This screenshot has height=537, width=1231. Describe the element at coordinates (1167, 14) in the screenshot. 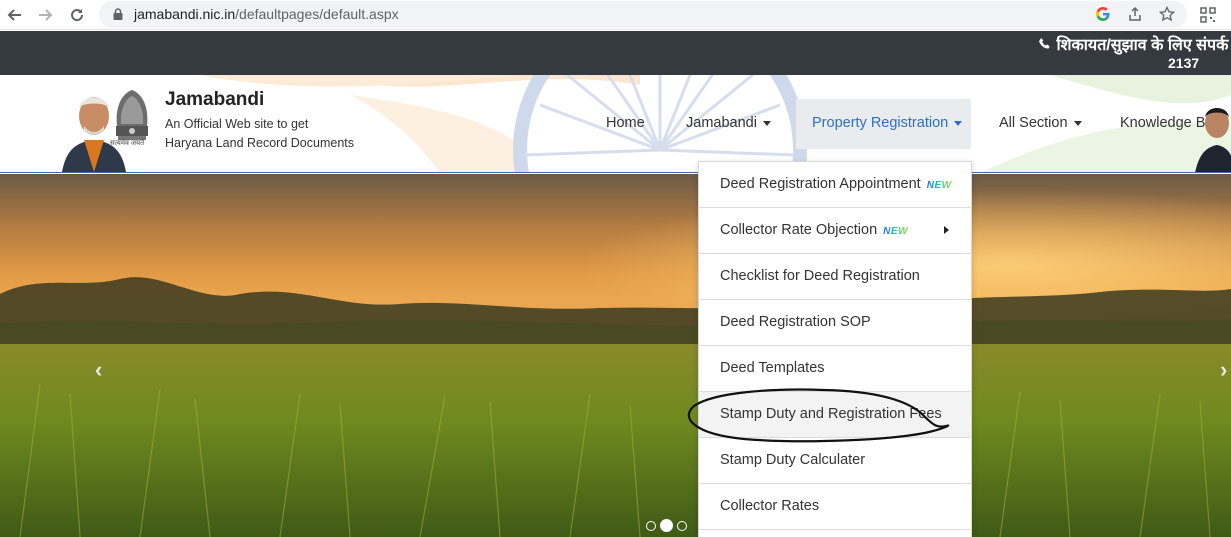

I see `star-icon` at that location.